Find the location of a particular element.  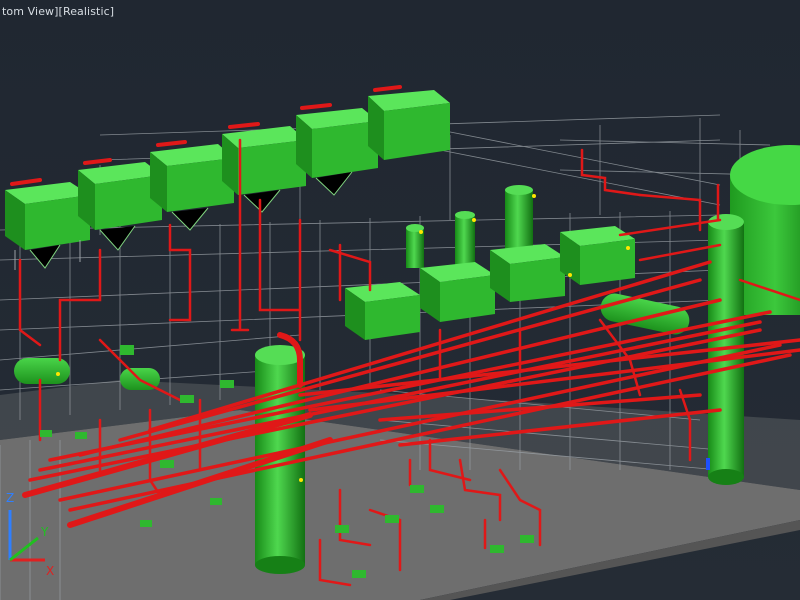

blue-marker is located at coordinates (708, 464).